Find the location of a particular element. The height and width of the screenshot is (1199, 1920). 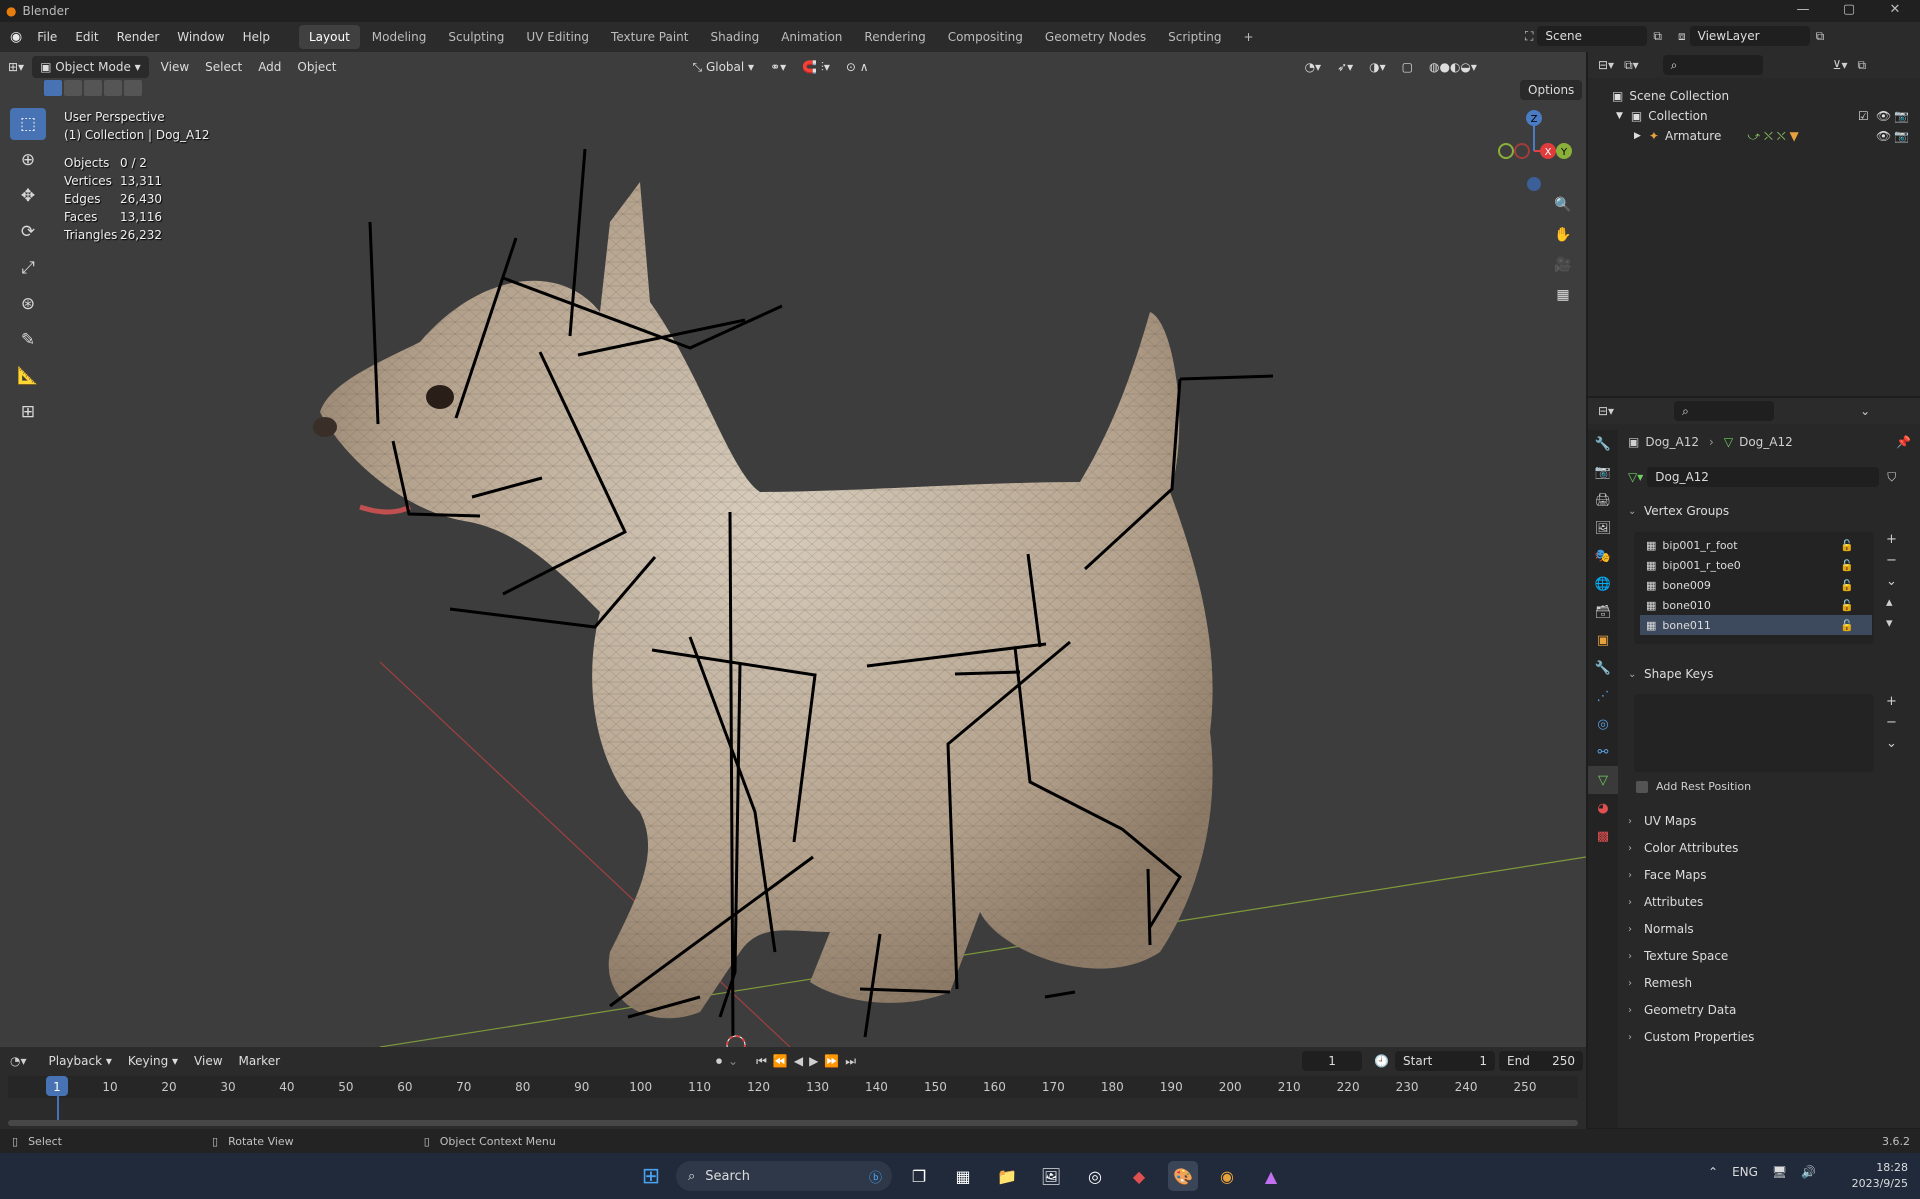

pan-hand-icon: ✋ is located at coordinates (1563, 235).